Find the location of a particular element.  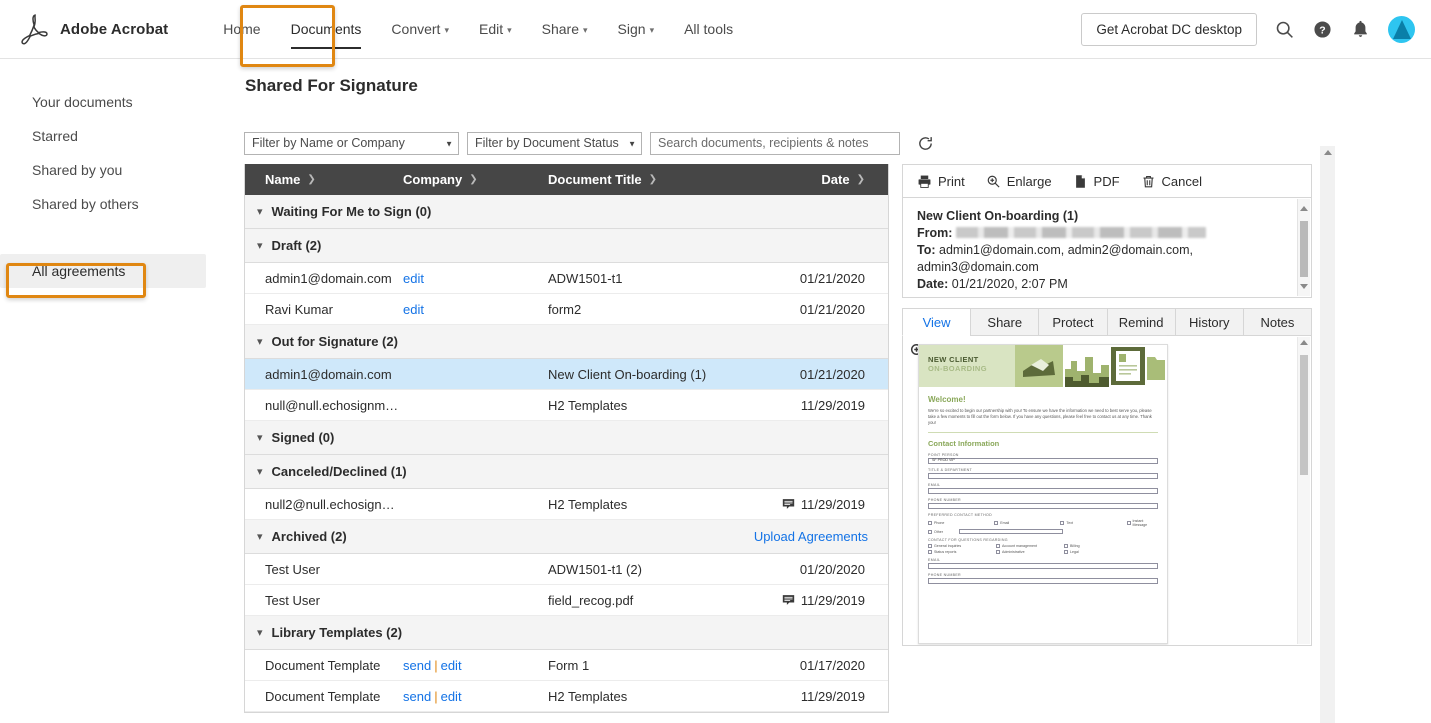

sidebar-item-your-documents: Your documents is located at coordinates (122, 102).